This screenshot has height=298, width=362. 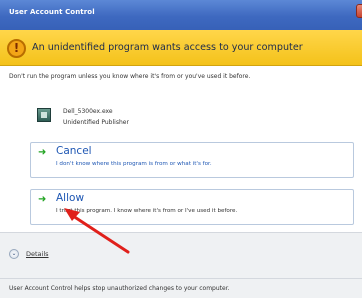 What do you see at coordinates (52, 12) in the screenshot?
I see `window-title: User Account Control` at bounding box center [52, 12].